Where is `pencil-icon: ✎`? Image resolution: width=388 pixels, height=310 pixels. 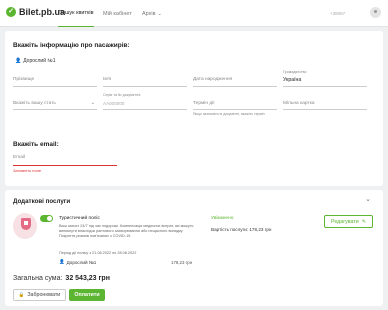
pencil-icon: ✎ is located at coordinates (363, 221).